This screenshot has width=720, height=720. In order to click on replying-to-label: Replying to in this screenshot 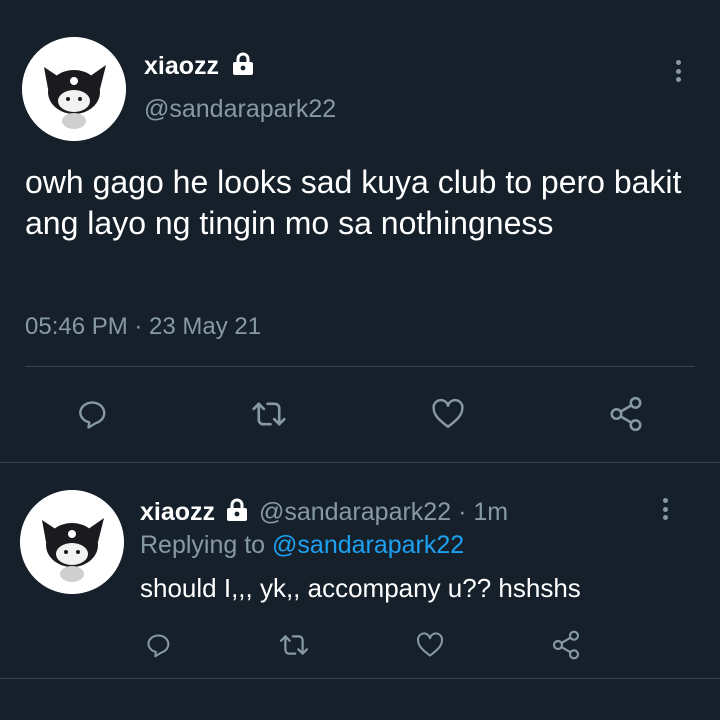, I will do `click(203, 545)`.